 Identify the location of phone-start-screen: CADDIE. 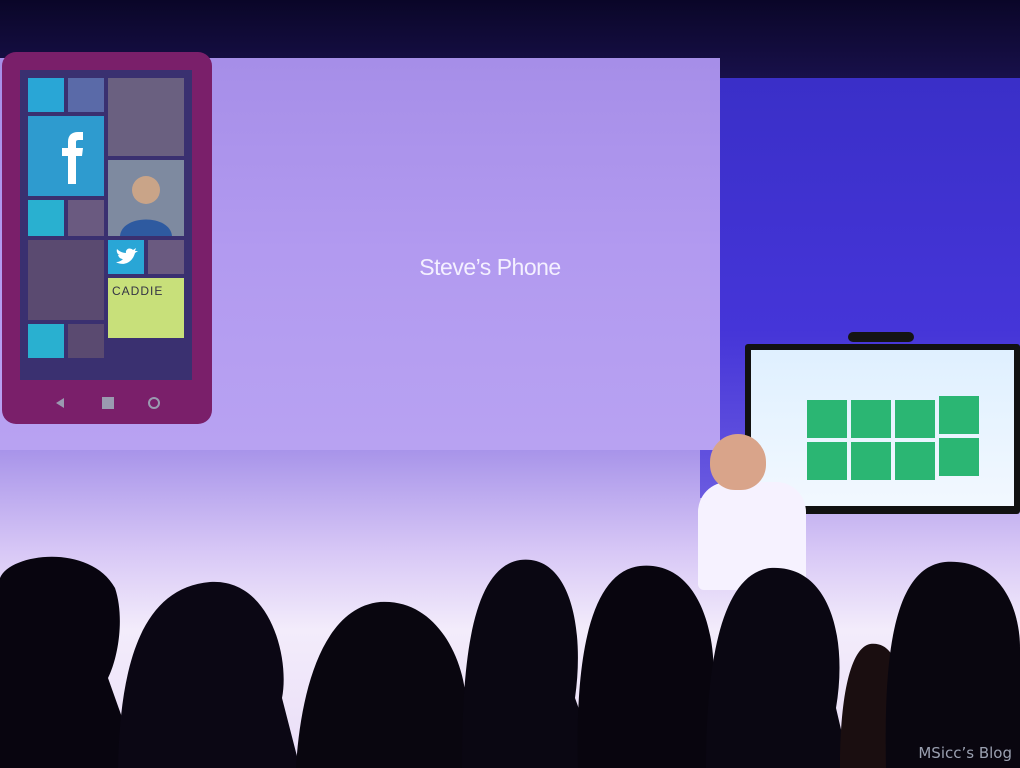
(106, 225).